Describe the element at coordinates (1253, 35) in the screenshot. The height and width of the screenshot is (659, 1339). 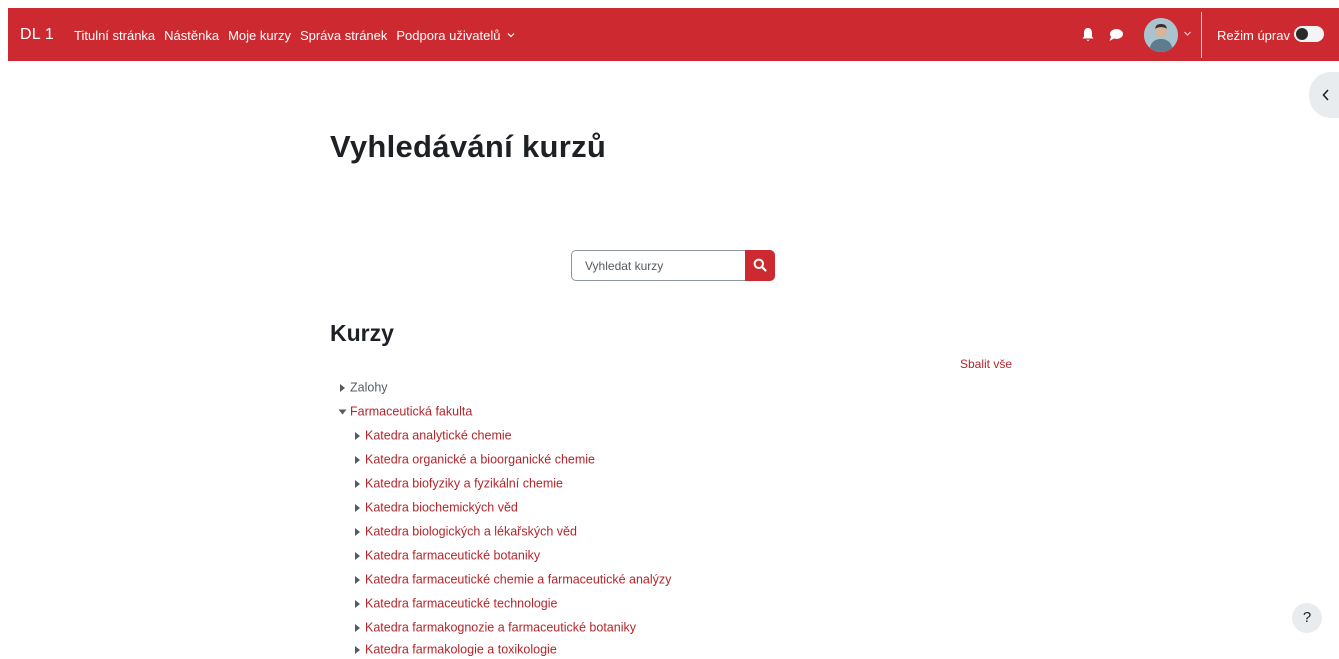
I see `edit-mode-label: Režim úprav` at that location.